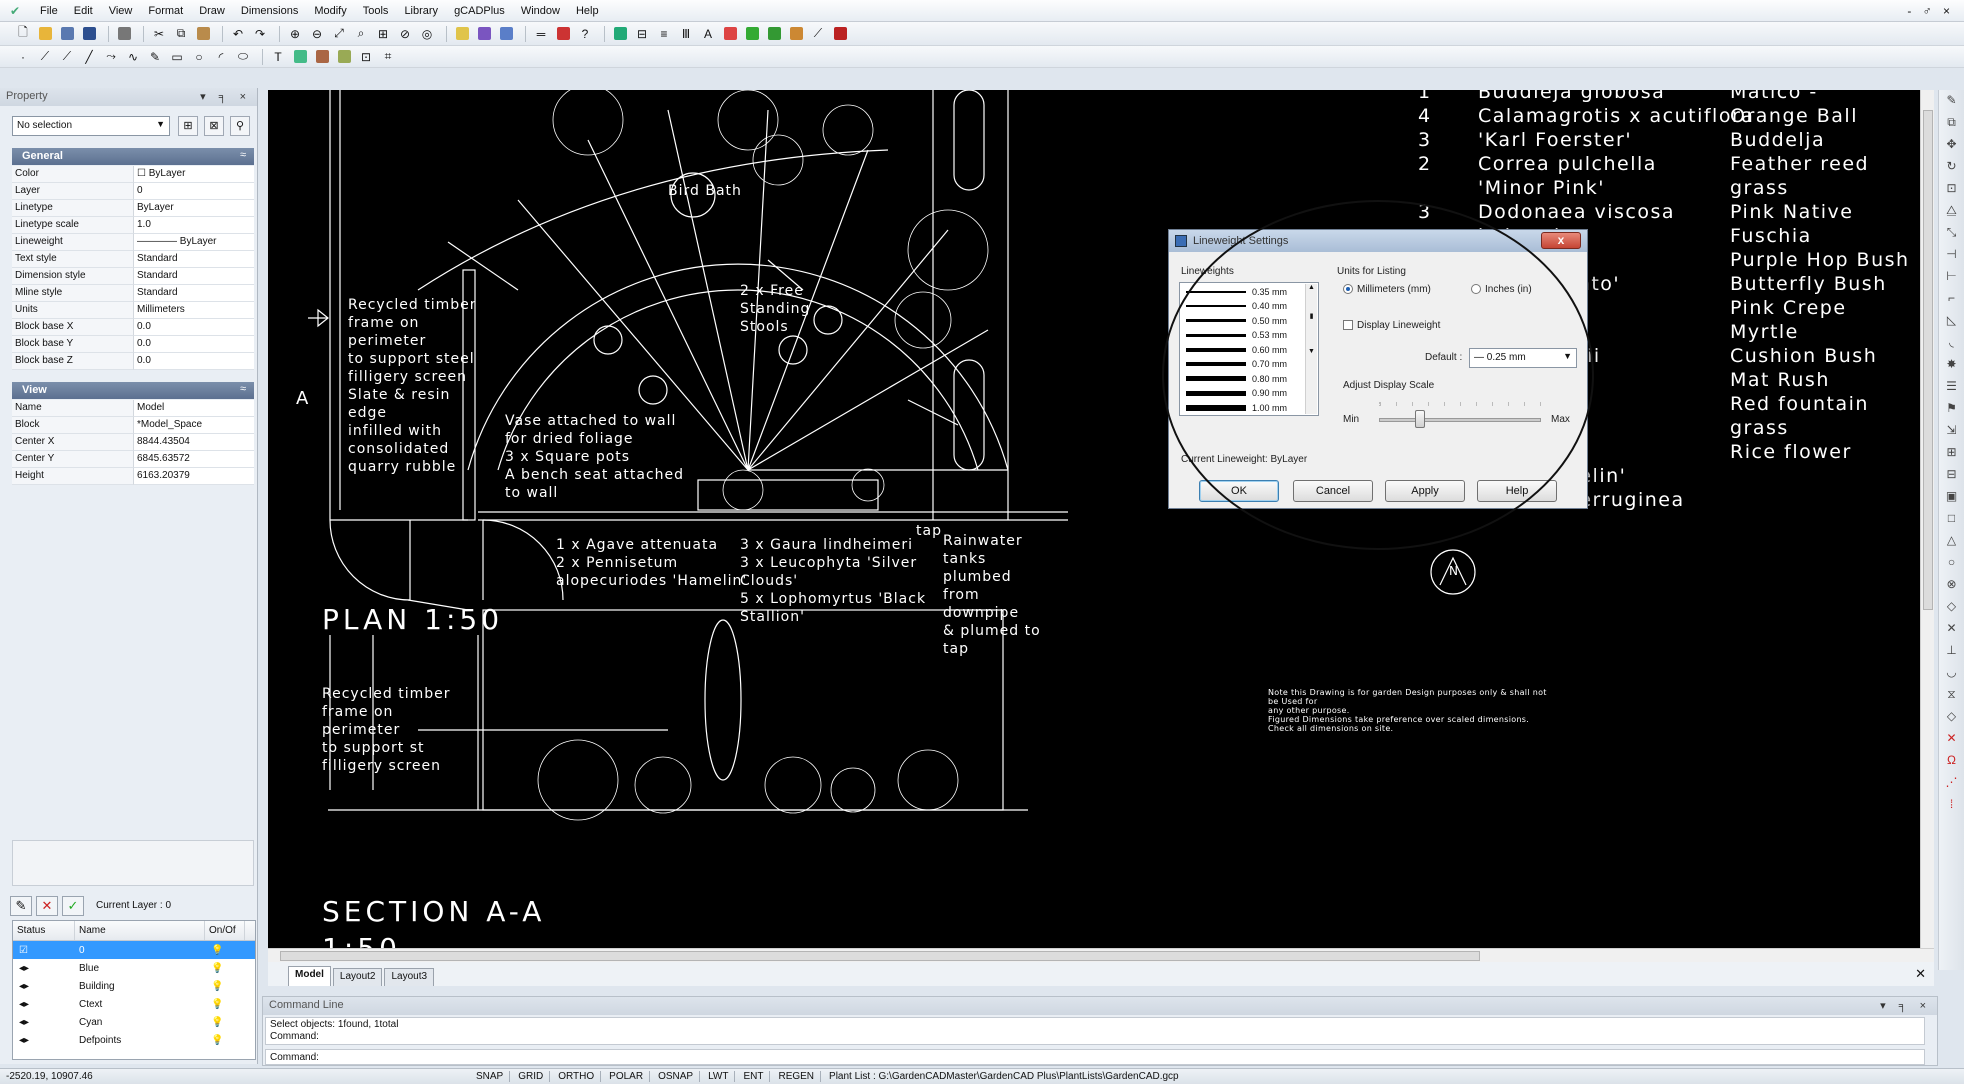 This screenshot has height=1084, width=1964. I want to click on property-panel-controls: ▾ ╕ ×, so click(225, 97).